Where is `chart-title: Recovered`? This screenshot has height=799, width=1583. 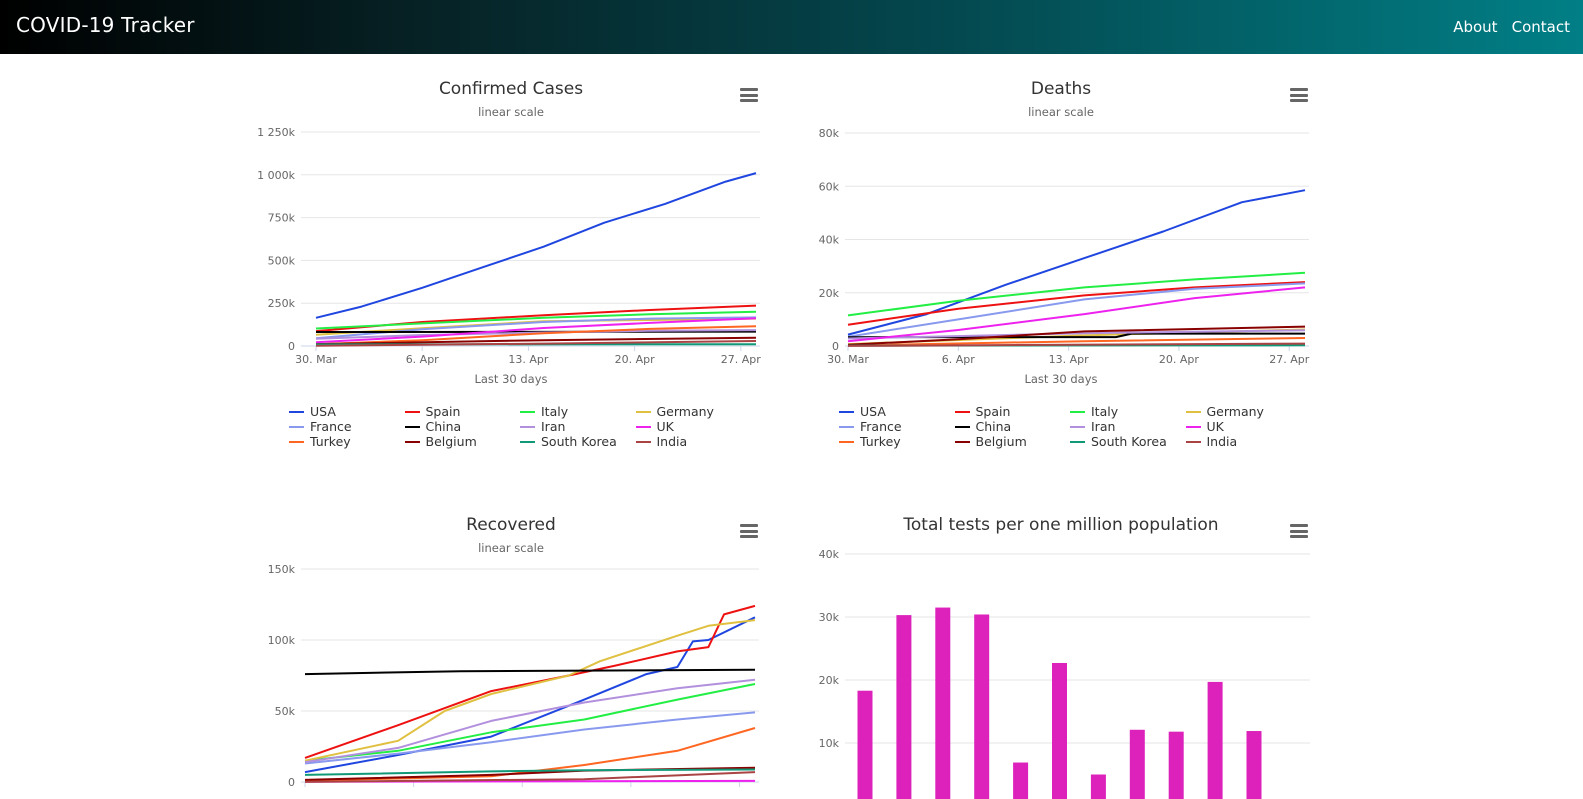
chart-title: Recovered is located at coordinates (511, 525).